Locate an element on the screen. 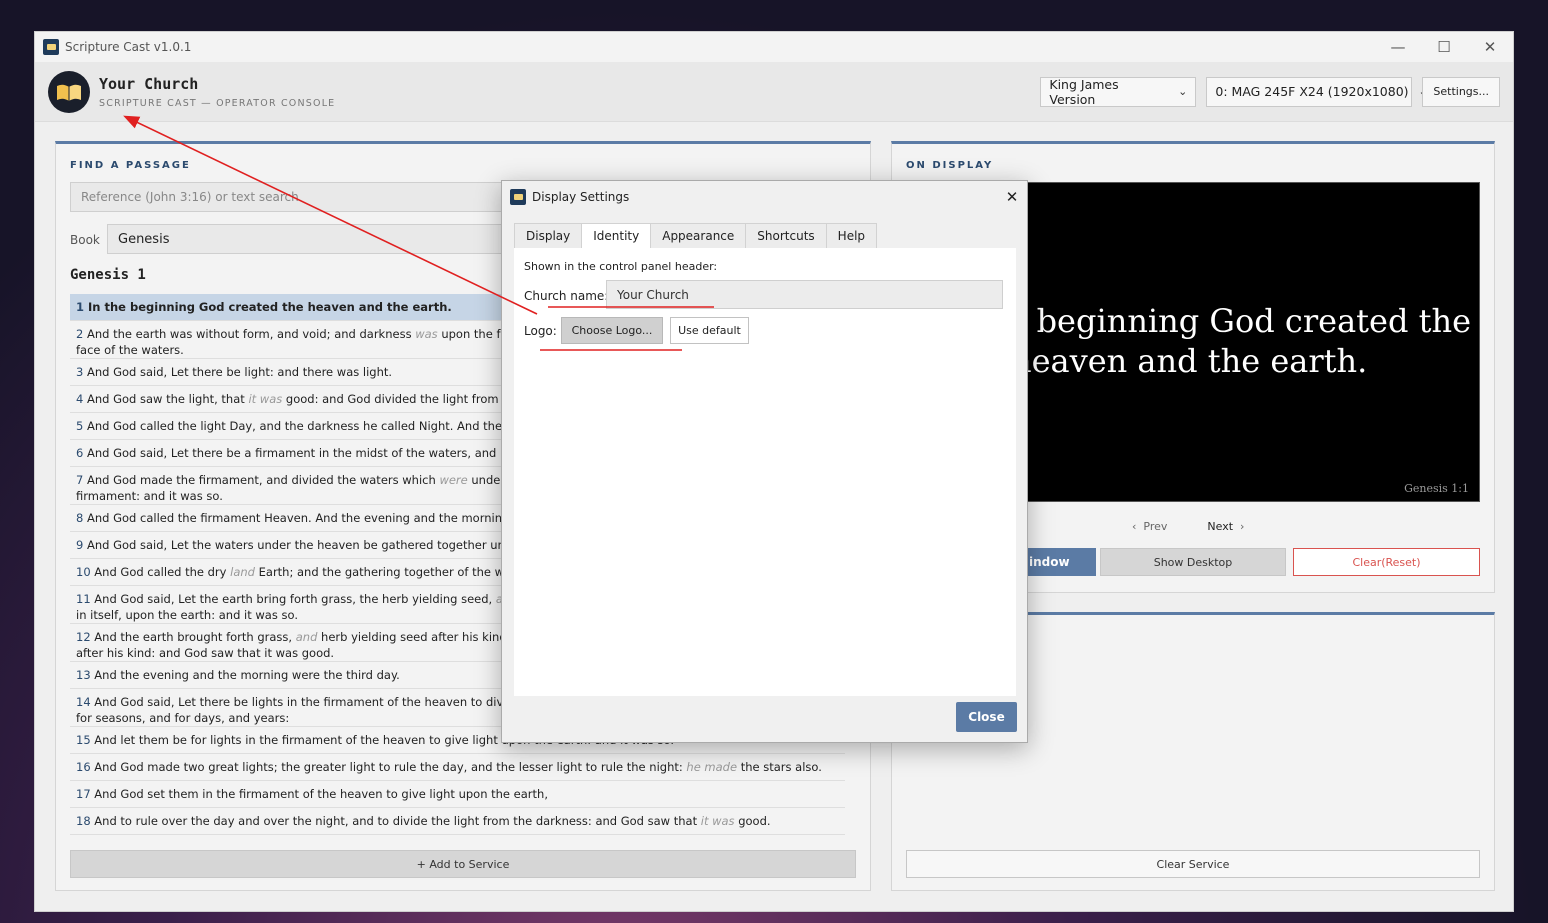 This screenshot has height=923, width=1548. add-to-service-button: + Add to Service is located at coordinates (463, 864).